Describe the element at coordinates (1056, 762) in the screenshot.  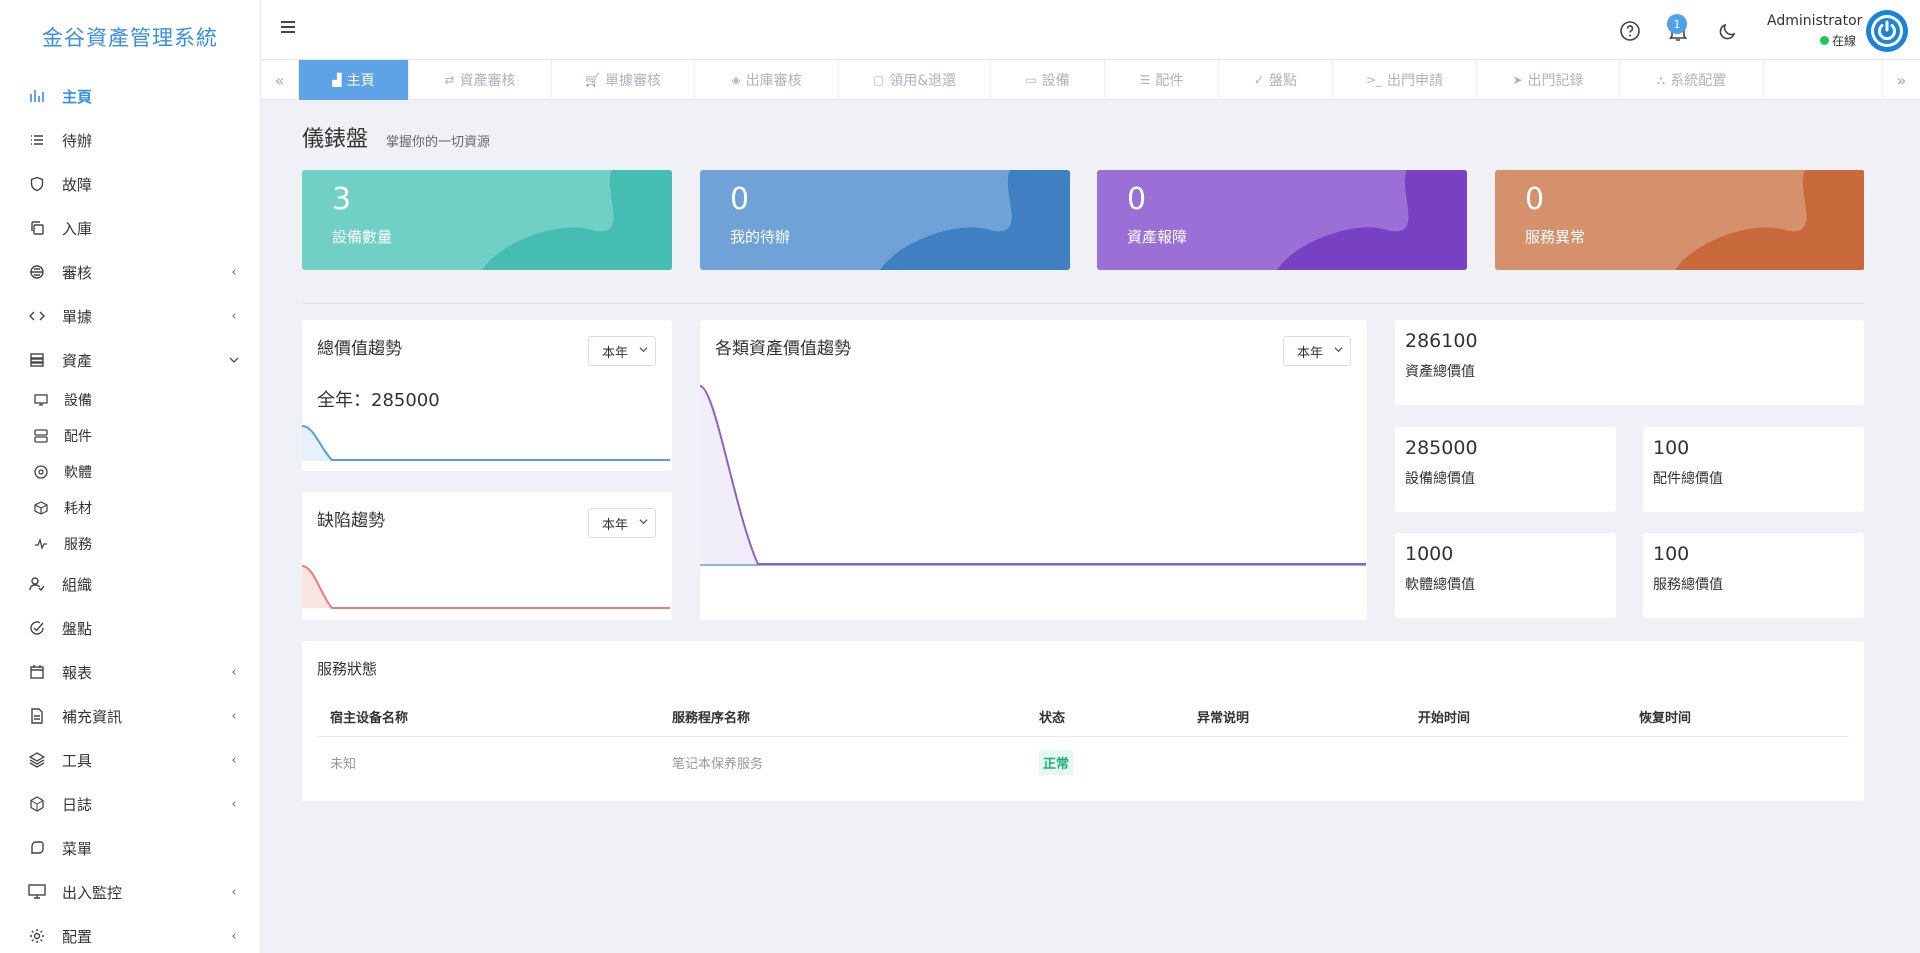
I see `cell-status: 正常` at that location.